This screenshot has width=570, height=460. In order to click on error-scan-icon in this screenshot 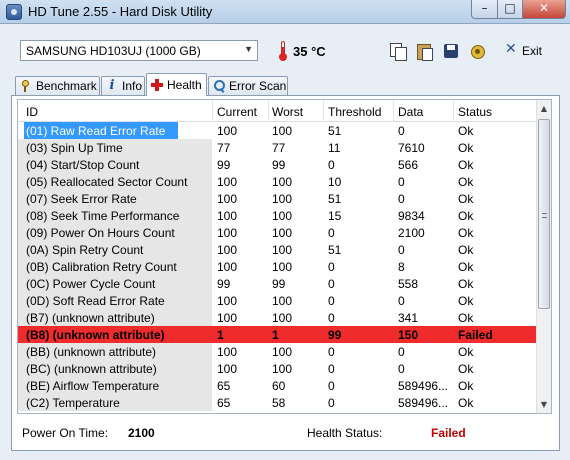, I will do `click(219, 86)`.